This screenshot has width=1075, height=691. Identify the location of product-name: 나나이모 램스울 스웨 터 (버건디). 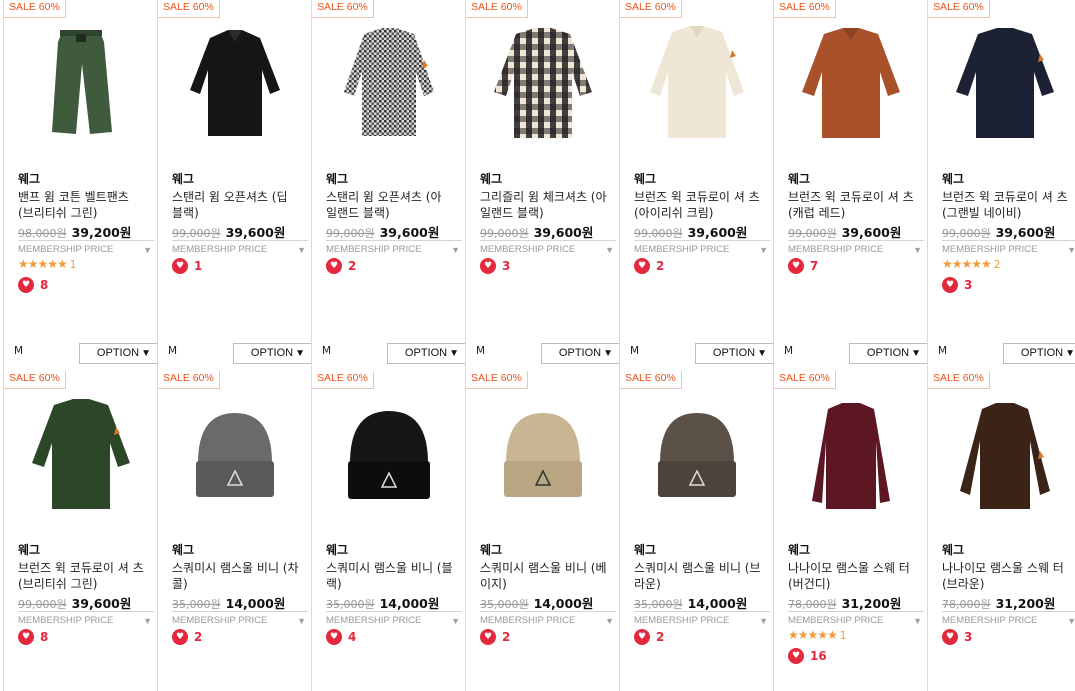
(852, 576).